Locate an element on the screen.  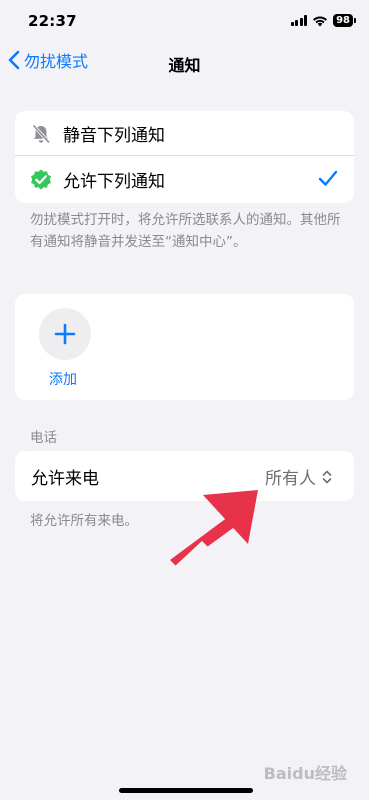
status-bar: 22:37 98 is located at coordinates (184, 22).